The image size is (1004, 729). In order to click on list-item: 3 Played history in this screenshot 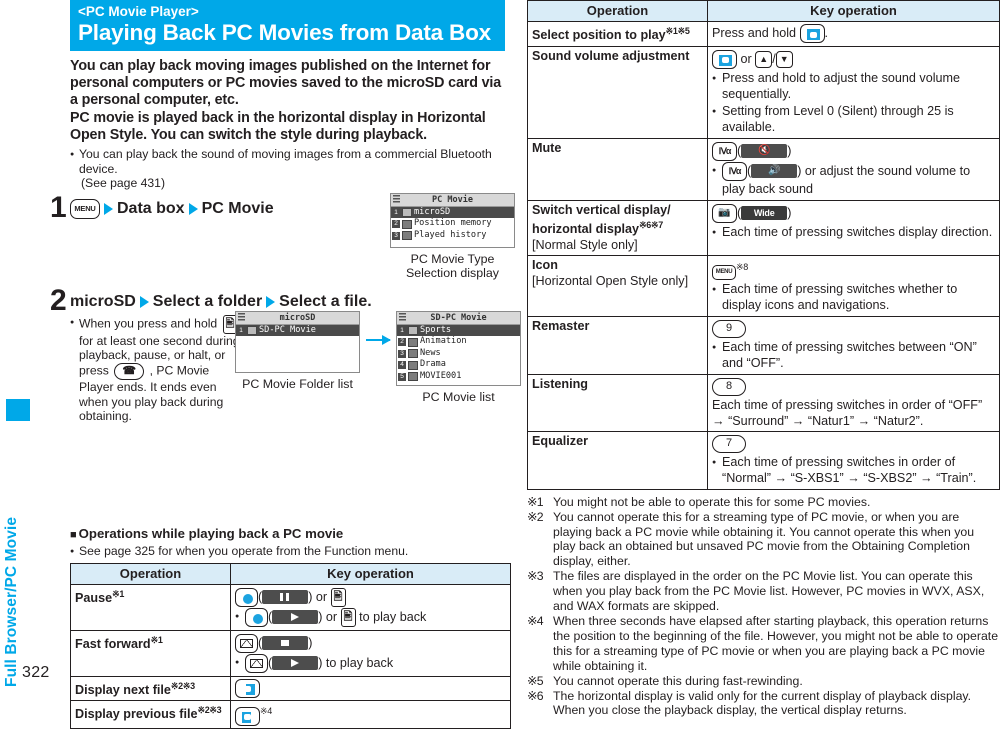, I will do `click(452, 236)`.